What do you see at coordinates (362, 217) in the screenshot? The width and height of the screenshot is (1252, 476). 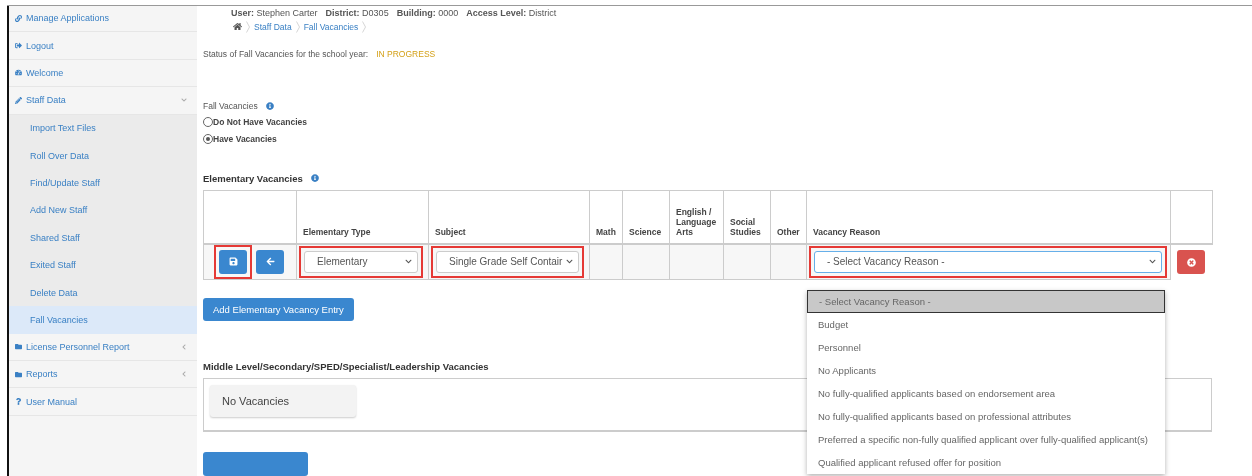 I see `column-header: Elementary Type` at bounding box center [362, 217].